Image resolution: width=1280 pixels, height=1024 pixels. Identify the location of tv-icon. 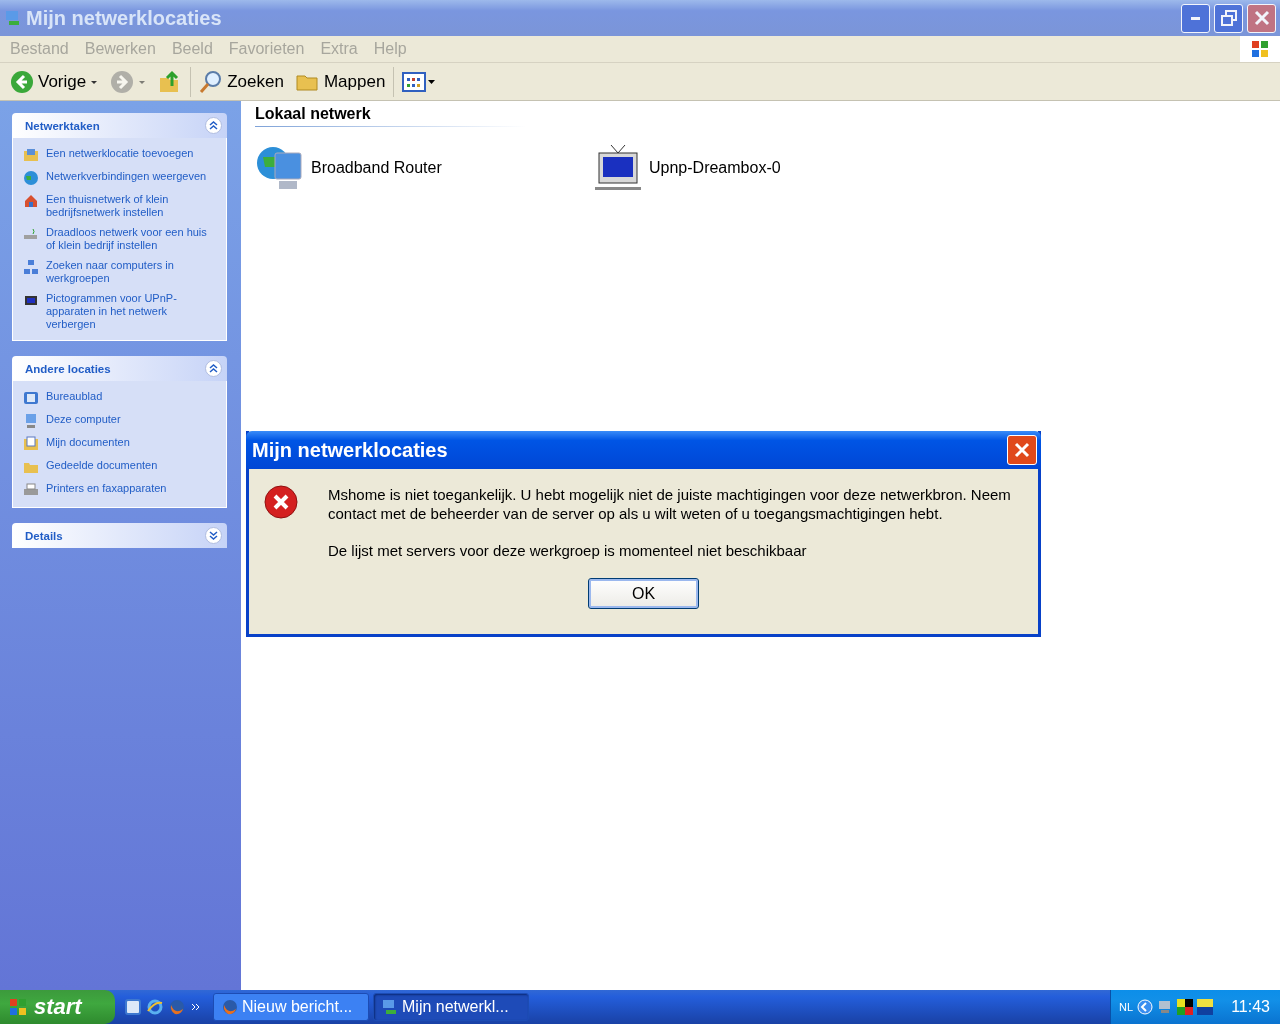
(618, 168).